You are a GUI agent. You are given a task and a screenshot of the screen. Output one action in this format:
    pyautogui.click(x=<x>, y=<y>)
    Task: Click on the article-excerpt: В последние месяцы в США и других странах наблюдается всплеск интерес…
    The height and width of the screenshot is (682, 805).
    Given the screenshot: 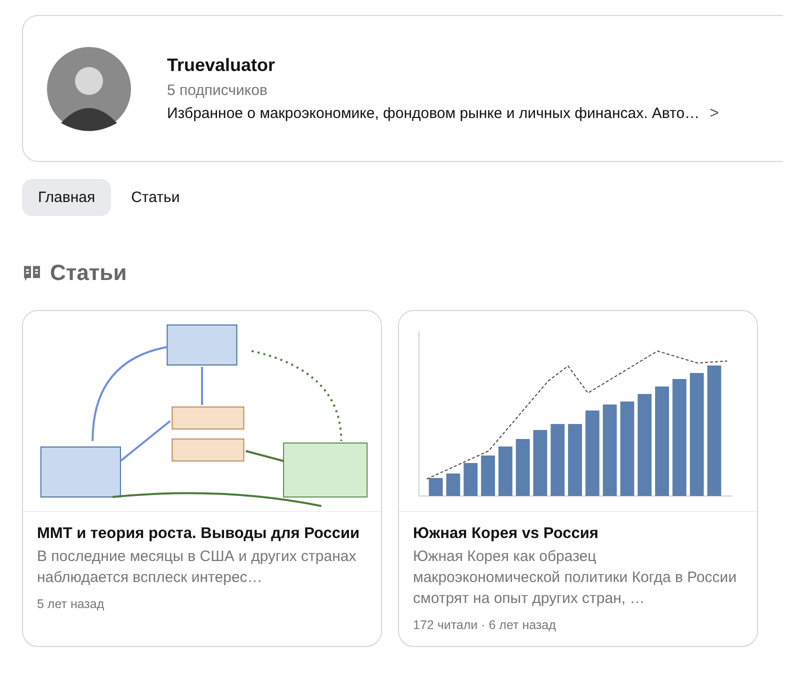 What is the action you would take?
    pyautogui.click(x=197, y=567)
    